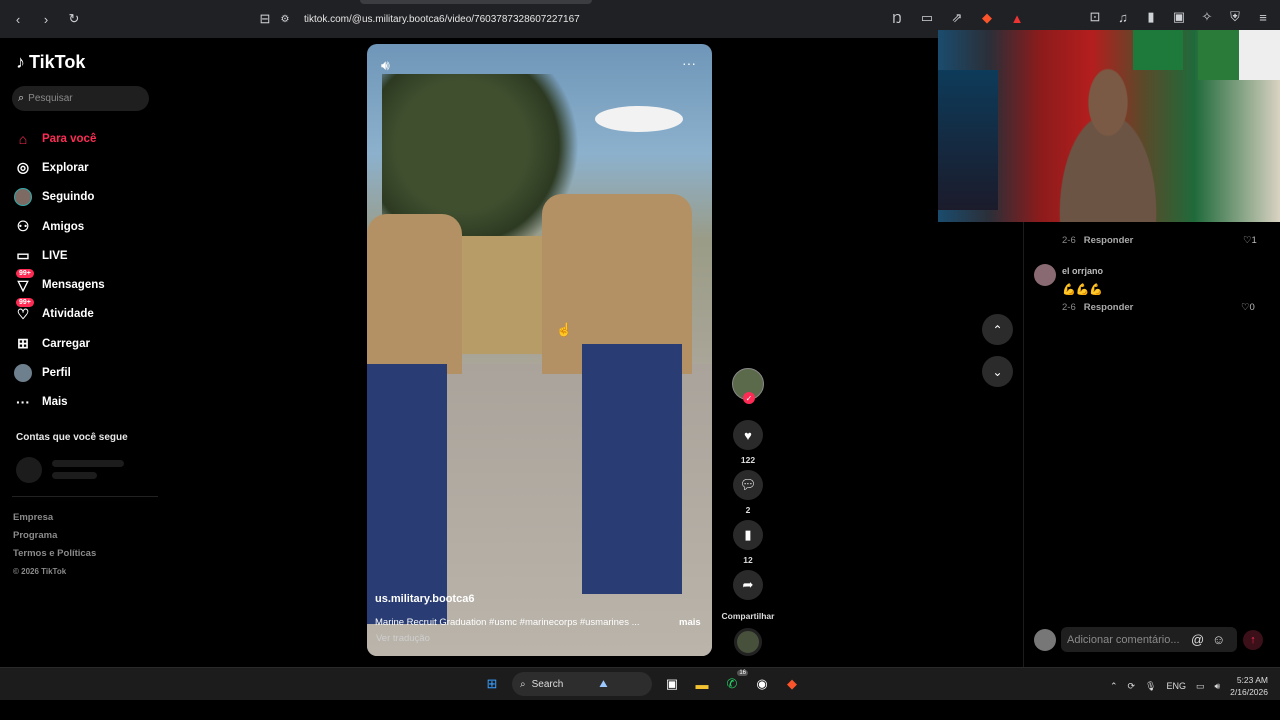  Describe the element at coordinates (89, 226) in the screenshot. I see `sidebar-item-amigos: ⚇ Amigos` at that location.